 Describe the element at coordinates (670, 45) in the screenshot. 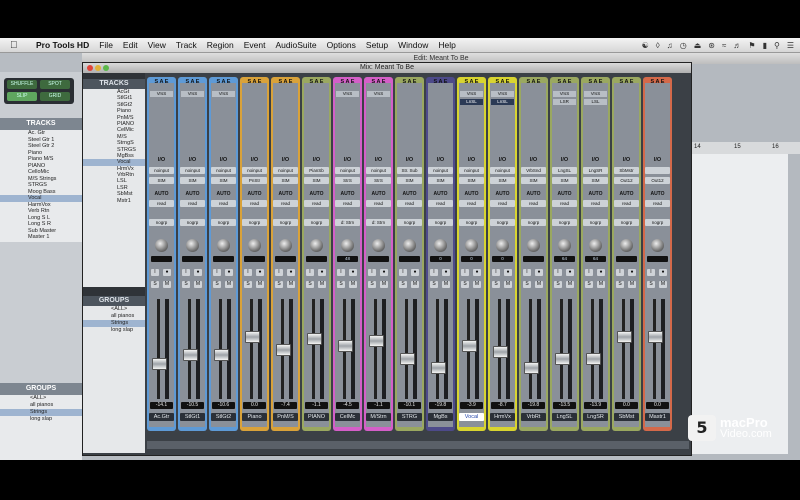

I see `headphones-icon: ♫` at that location.